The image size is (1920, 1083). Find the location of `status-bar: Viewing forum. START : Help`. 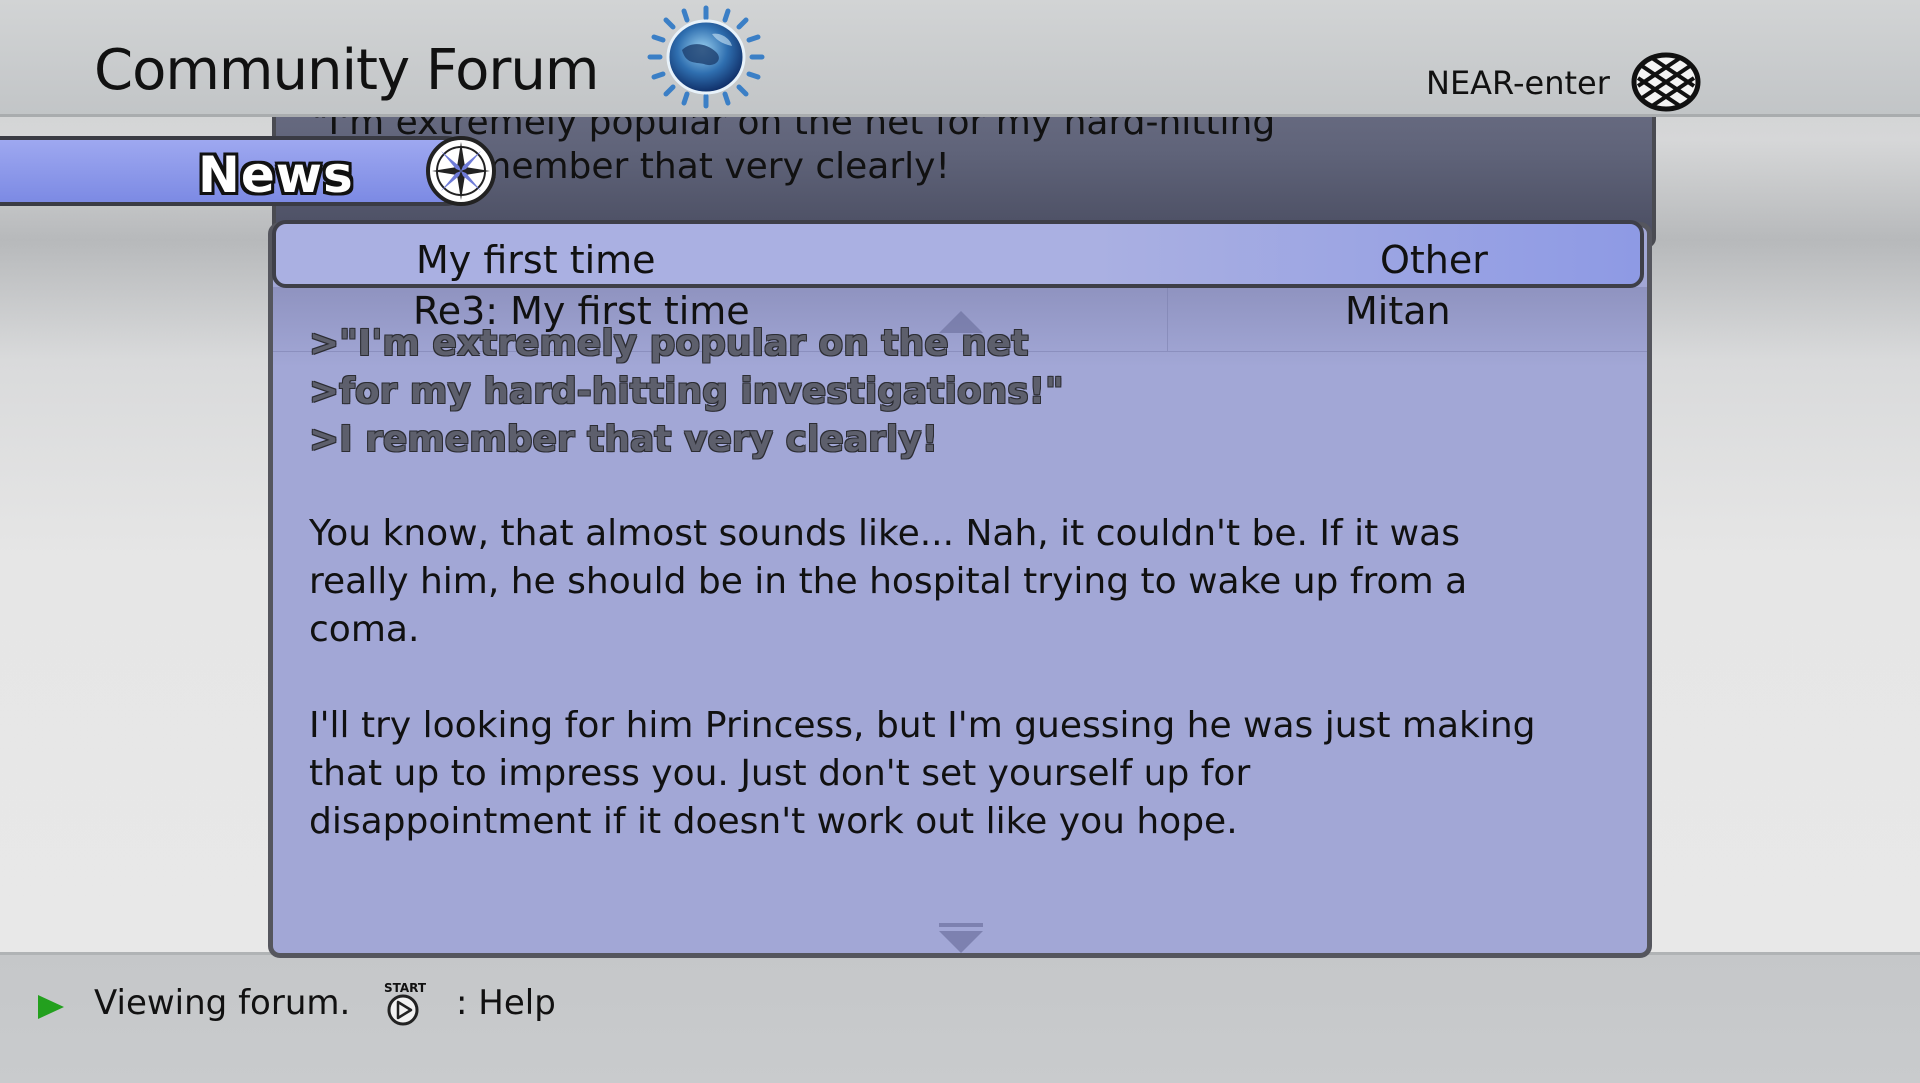

status-bar: Viewing forum. START : Help is located at coordinates (960, 1017).